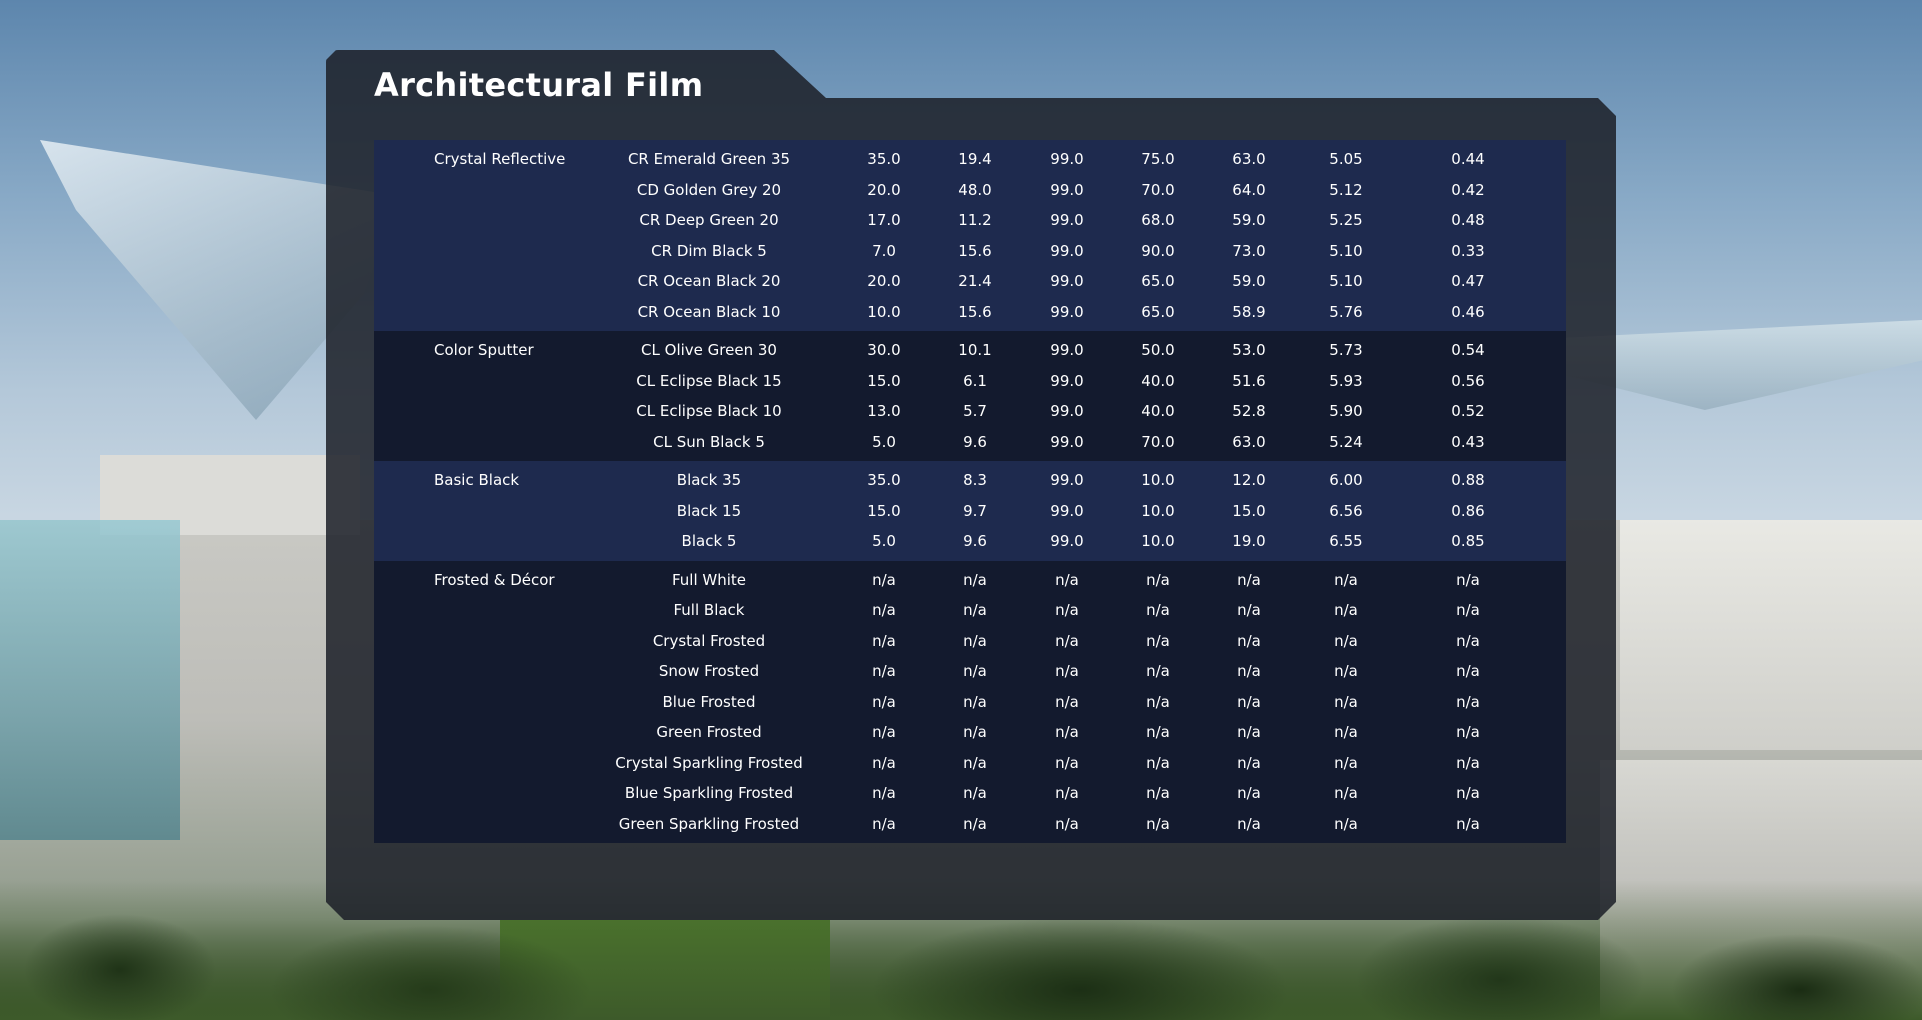 The image size is (1922, 1020). Describe the element at coordinates (1468, 350) in the screenshot. I see `value-cell: 0.54` at that location.